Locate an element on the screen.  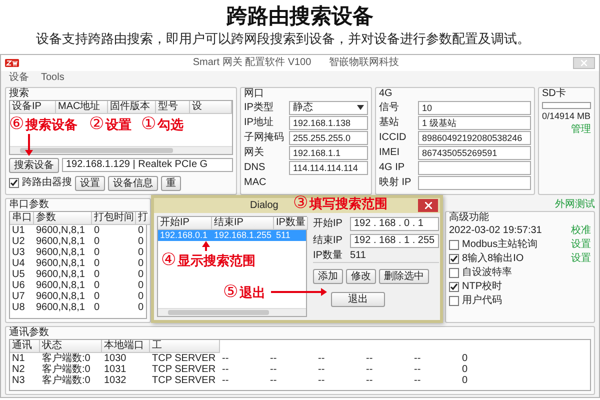
ip-field: 192 . 168 . 1 . 255 is located at coordinates (394, 241).